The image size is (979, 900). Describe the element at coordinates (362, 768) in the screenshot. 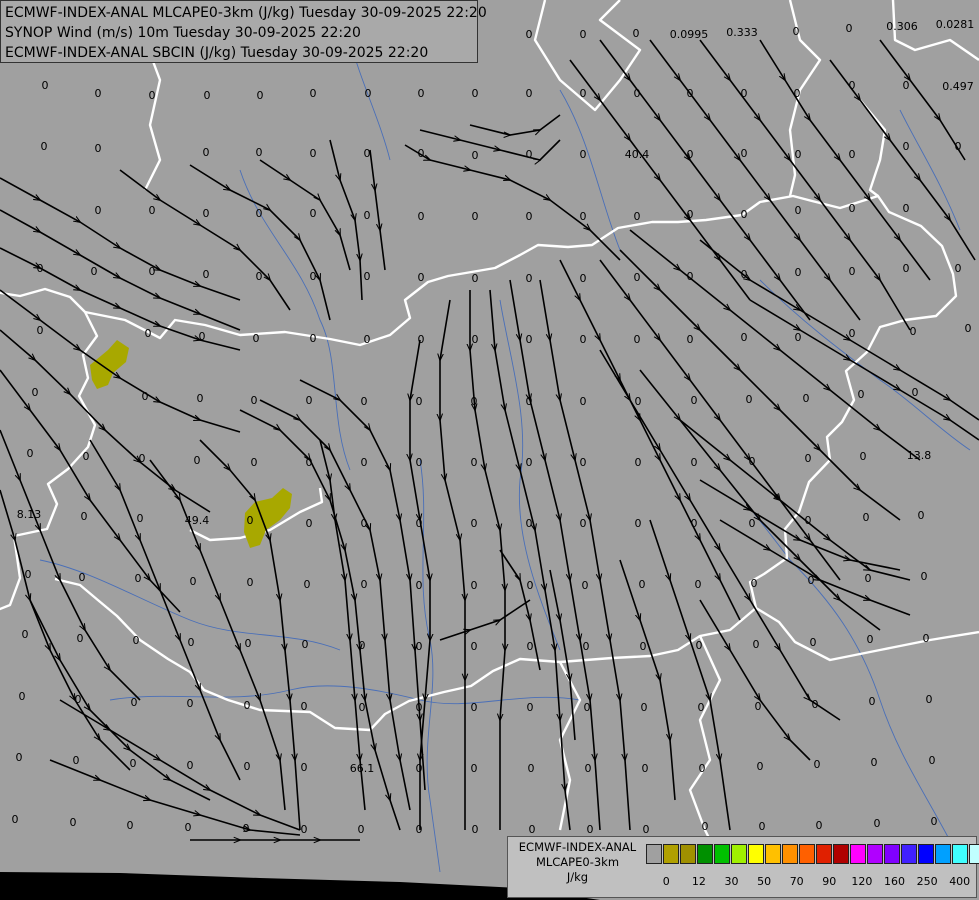

I see `cin-value-label: 66.1` at that location.